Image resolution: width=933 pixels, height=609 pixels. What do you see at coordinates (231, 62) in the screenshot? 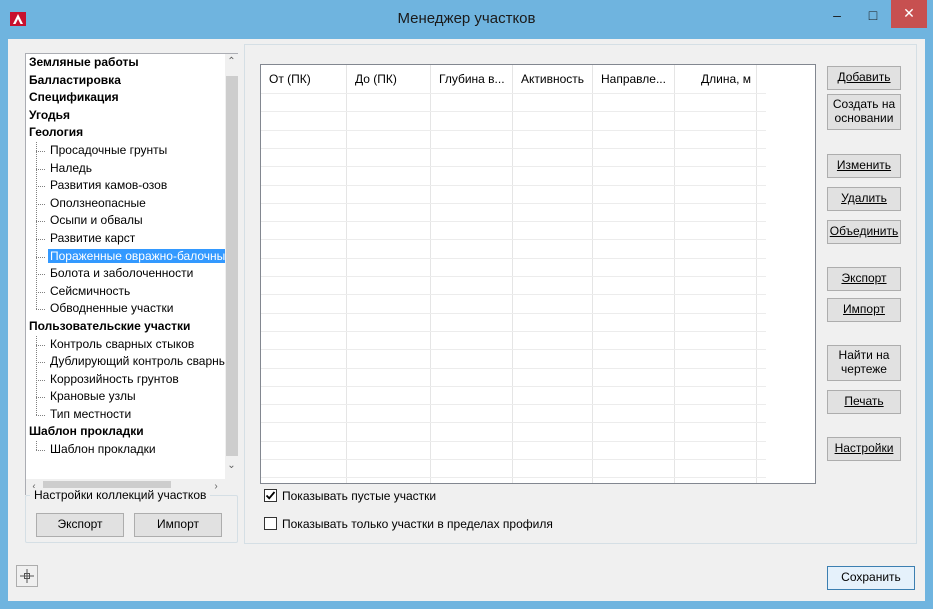
I see `scroll-up-icon: ⌃` at bounding box center [231, 62].